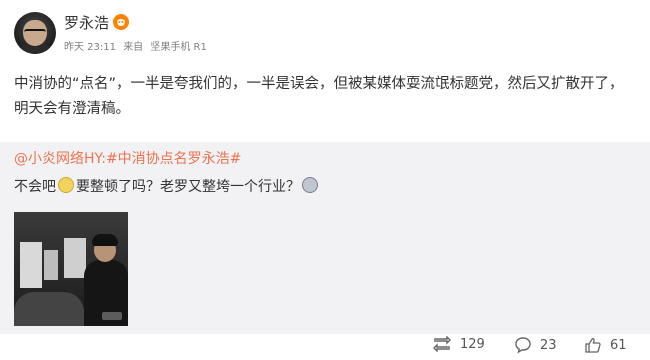 This screenshot has width=650, height=360. What do you see at coordinates (188, 187) in the screenshot?
I see `repost-text-part2: 要整顿了吗？老罗又整垮一个行业？` at bounding box center [188, 187].